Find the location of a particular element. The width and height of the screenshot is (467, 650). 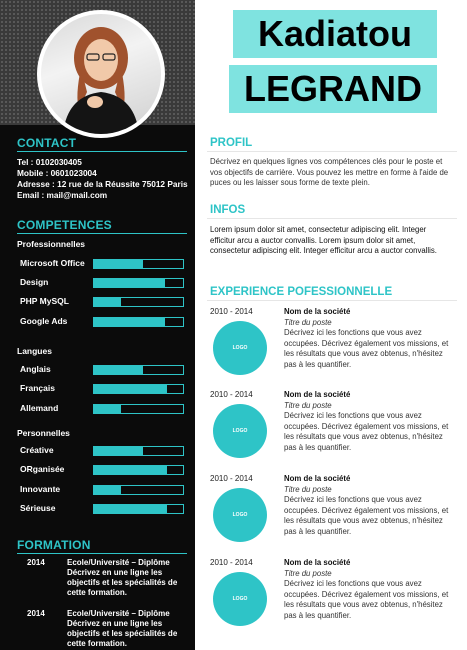

skill-label: Innovante is located at coordinates (40, 489).